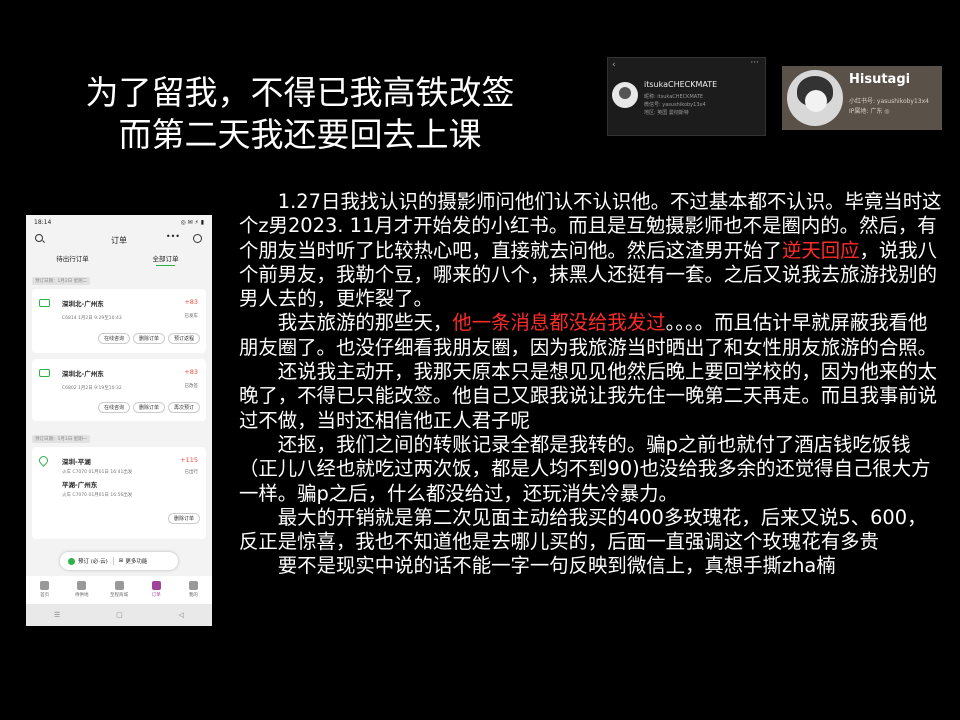 Image resolution: width=960 pixels, height=720 pixels. I want to click on profile-meta-ip: IP属地: 广东 ◎, so click(869, 111).